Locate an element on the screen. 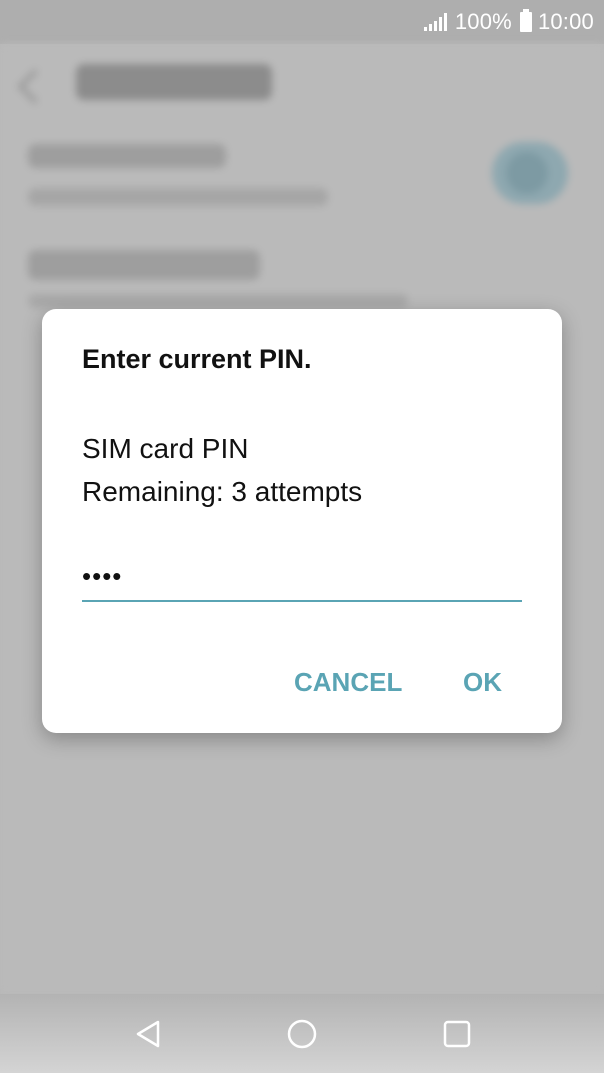  recent-apps-button is located at coordinates (457, 1034).